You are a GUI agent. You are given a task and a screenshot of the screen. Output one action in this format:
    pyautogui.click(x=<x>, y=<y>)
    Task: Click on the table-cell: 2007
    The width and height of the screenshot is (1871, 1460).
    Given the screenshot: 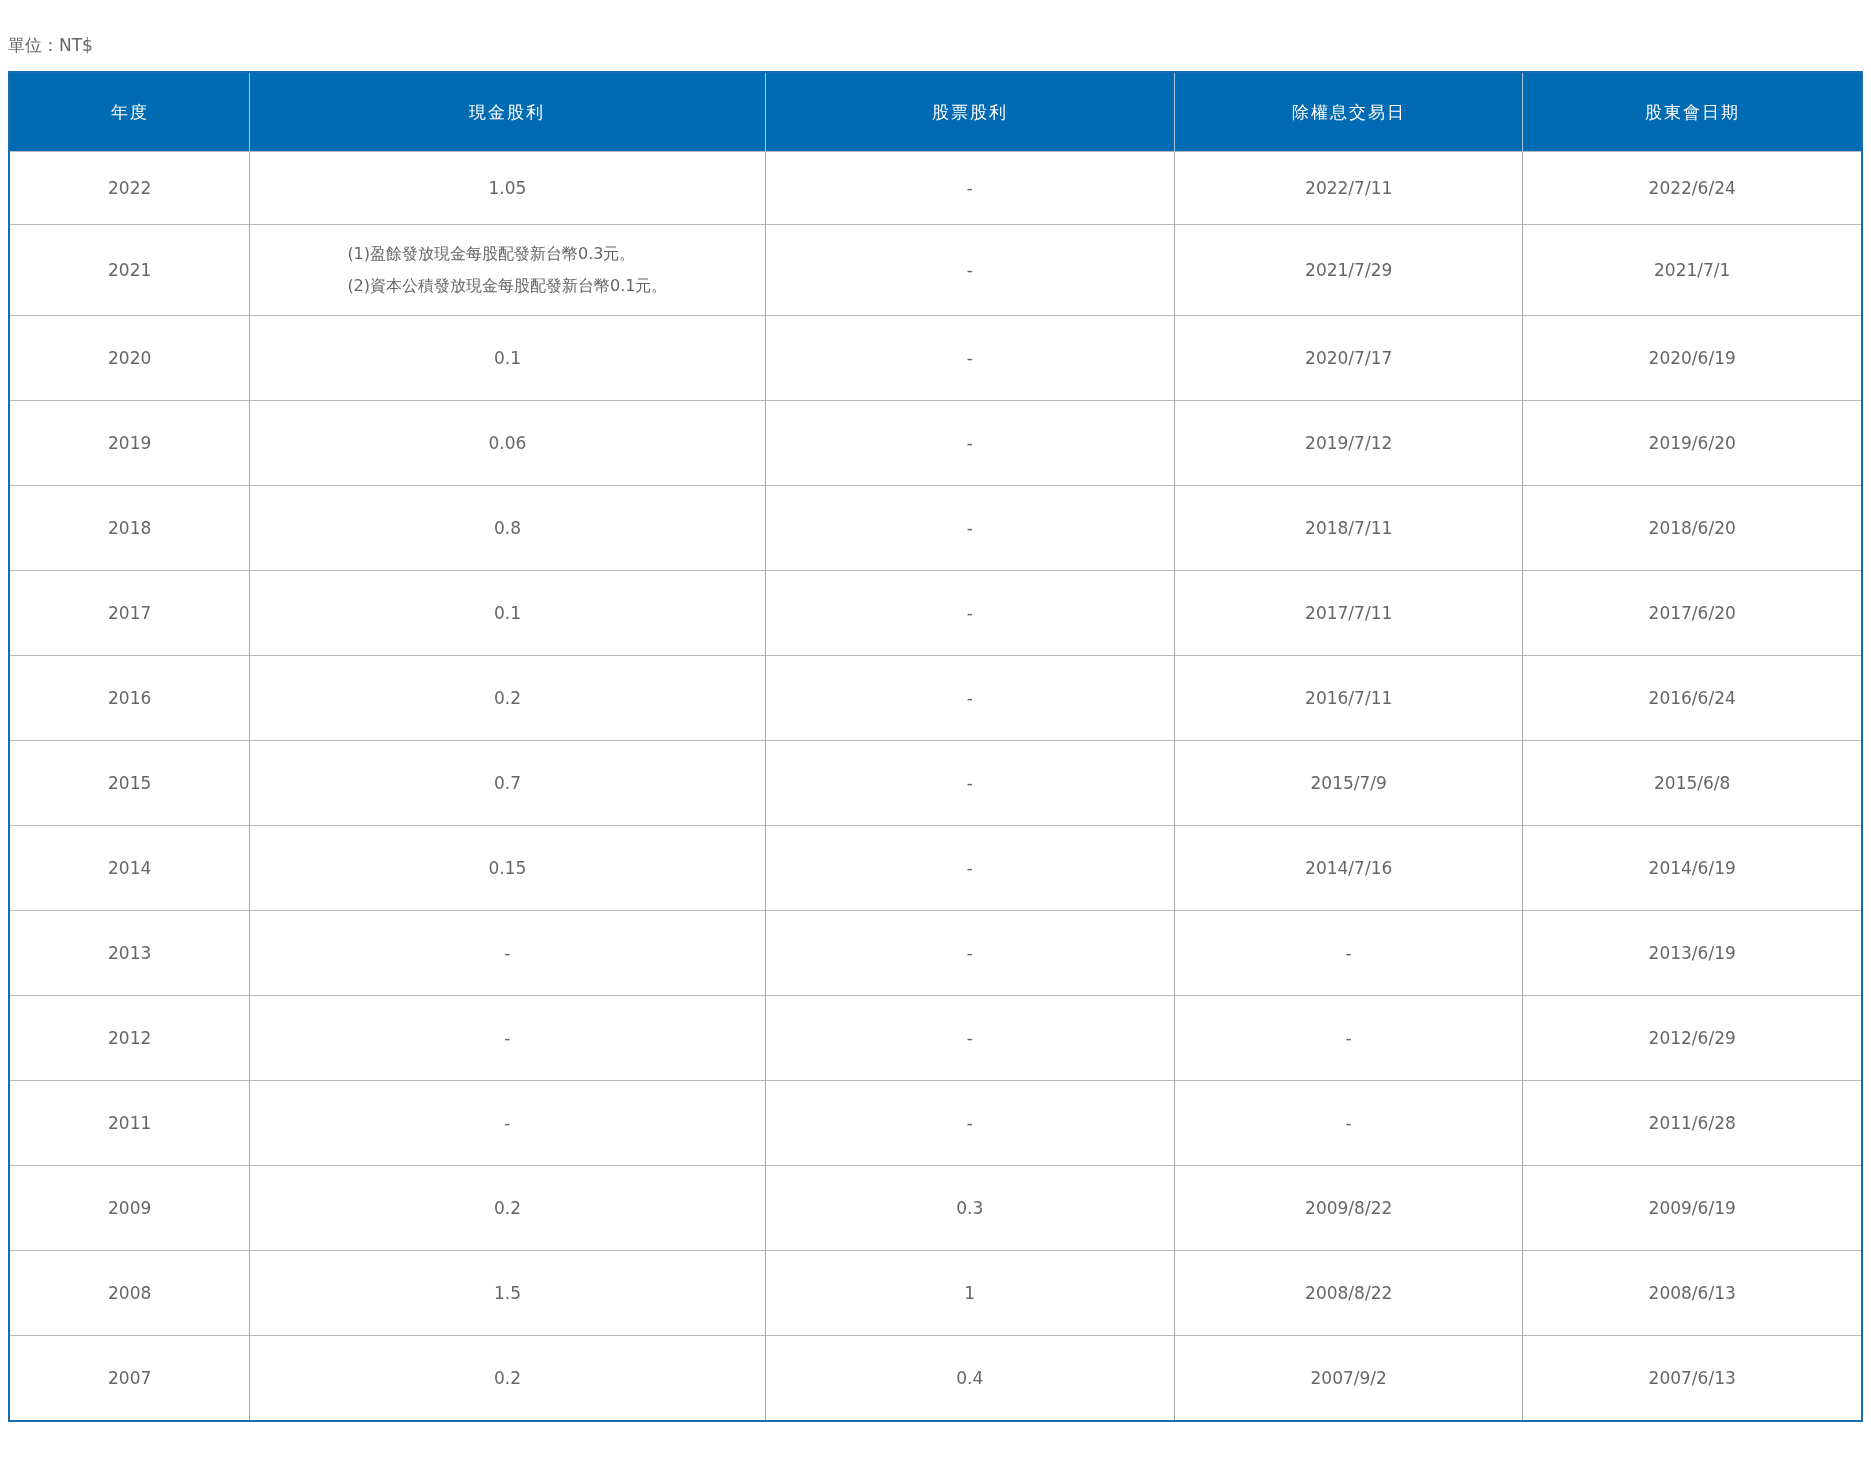 What is the action you would take?
    pyautogui.click(x=129, y=1378)
    